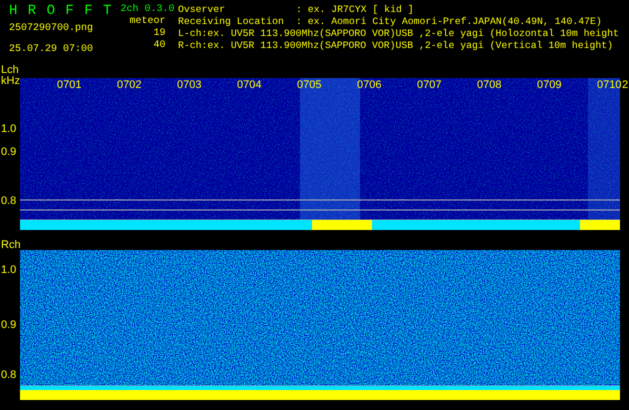  I want to click on meteor-count: 19, so click(159, 34).